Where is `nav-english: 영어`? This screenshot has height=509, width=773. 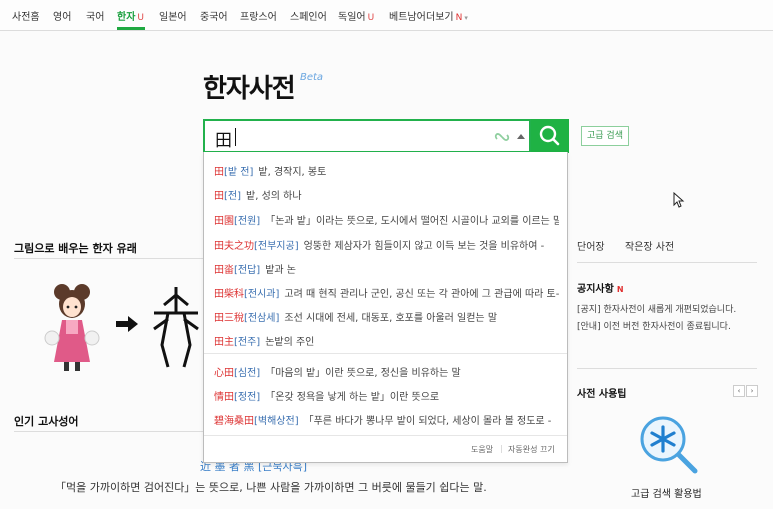
nav-english: 영어 is located at coordinates (62, 15).